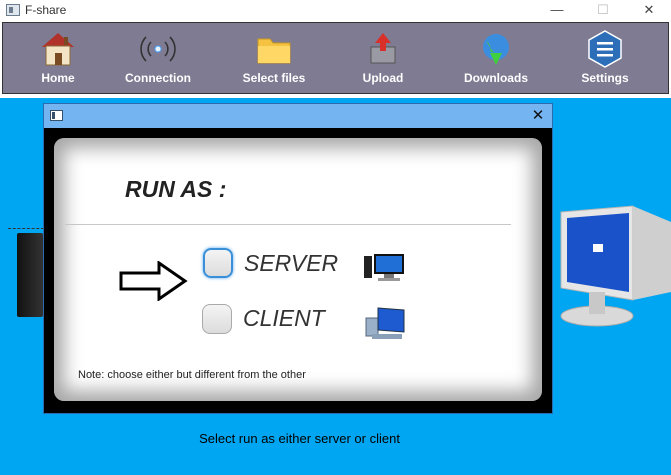  What do you see at coordinates (496, 49) in the screenshot?
I see `downloads-globe-icon` at bounding box center [496, 49].